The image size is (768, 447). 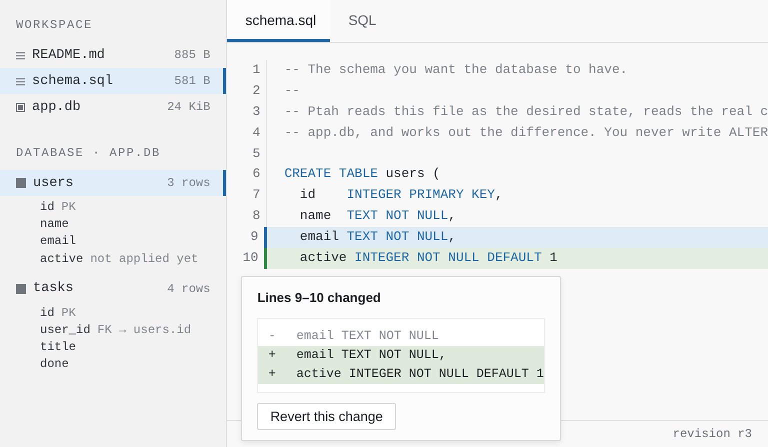 I want to click on file-item: schema.sql 581 B, so click(x=113, y=81).